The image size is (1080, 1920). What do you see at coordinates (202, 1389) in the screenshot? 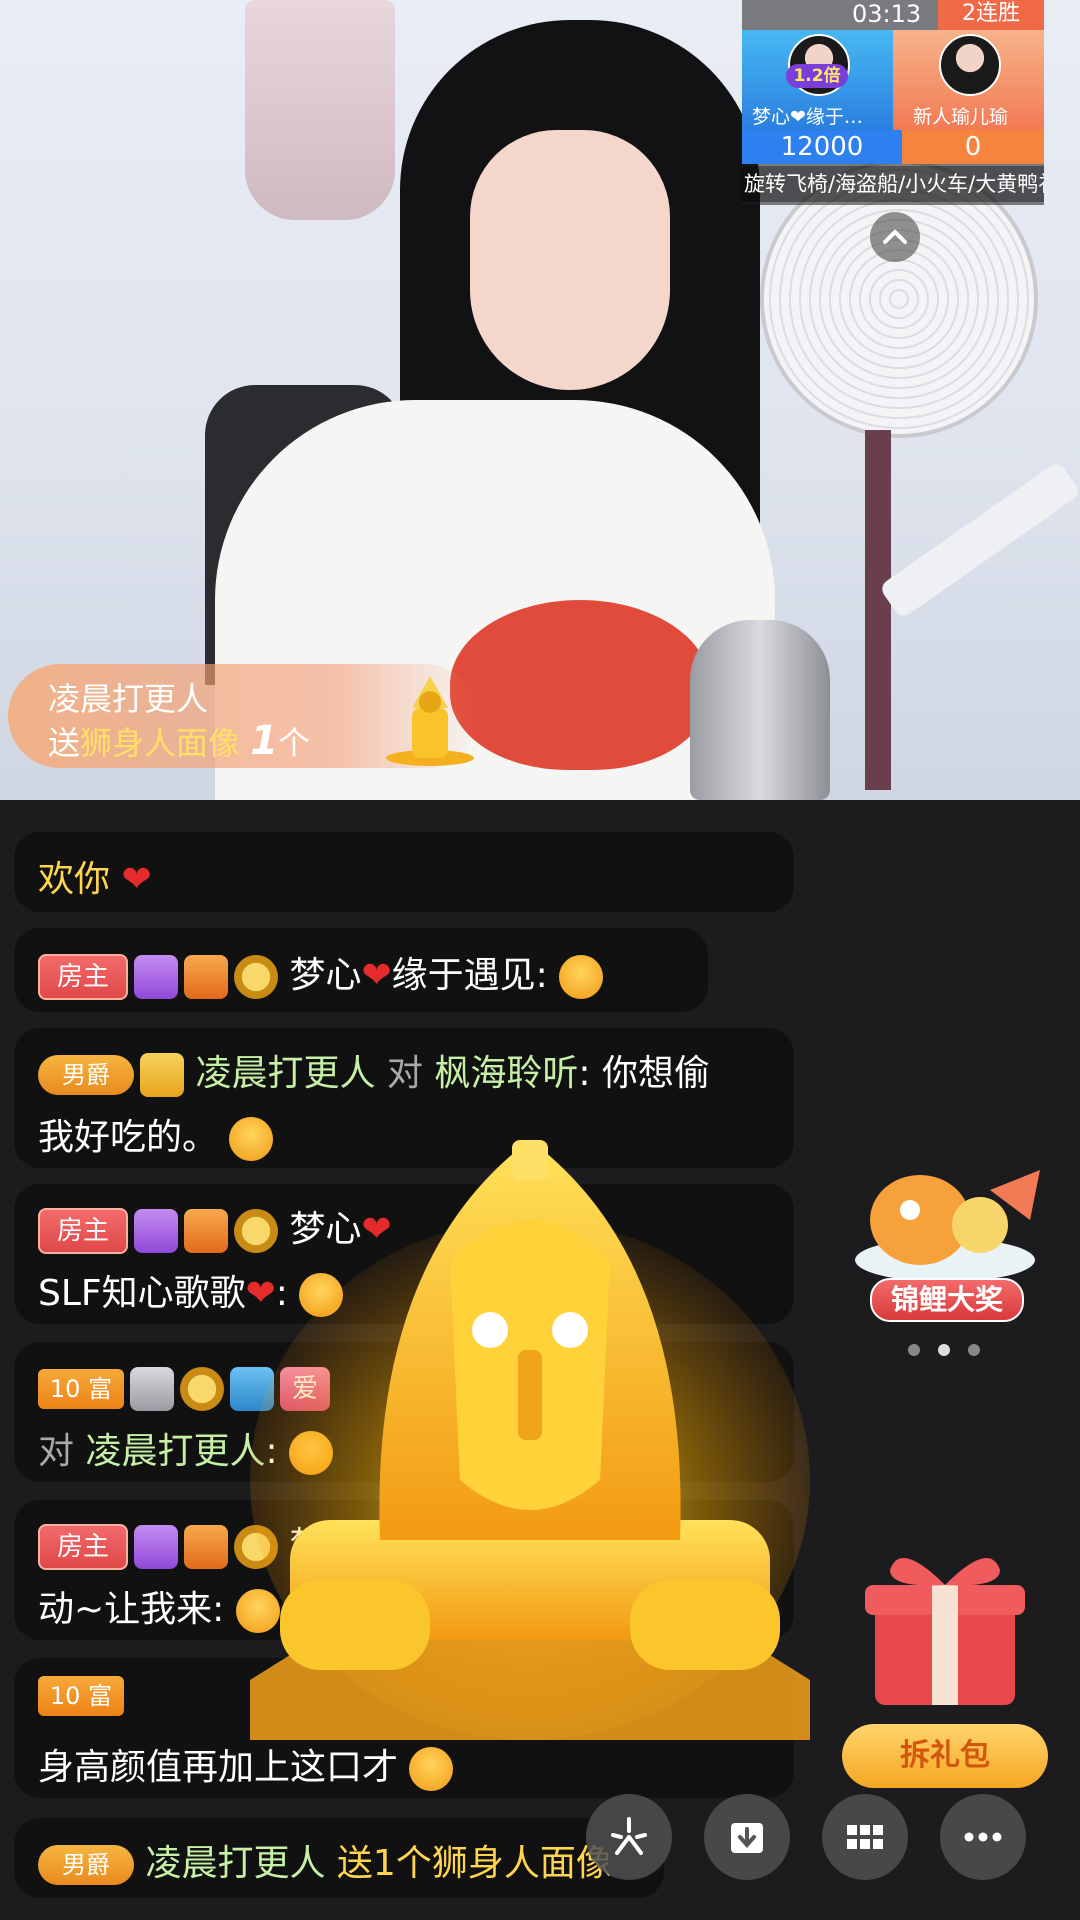
I see `level-star-icon` at bounding box center [202, 1389].